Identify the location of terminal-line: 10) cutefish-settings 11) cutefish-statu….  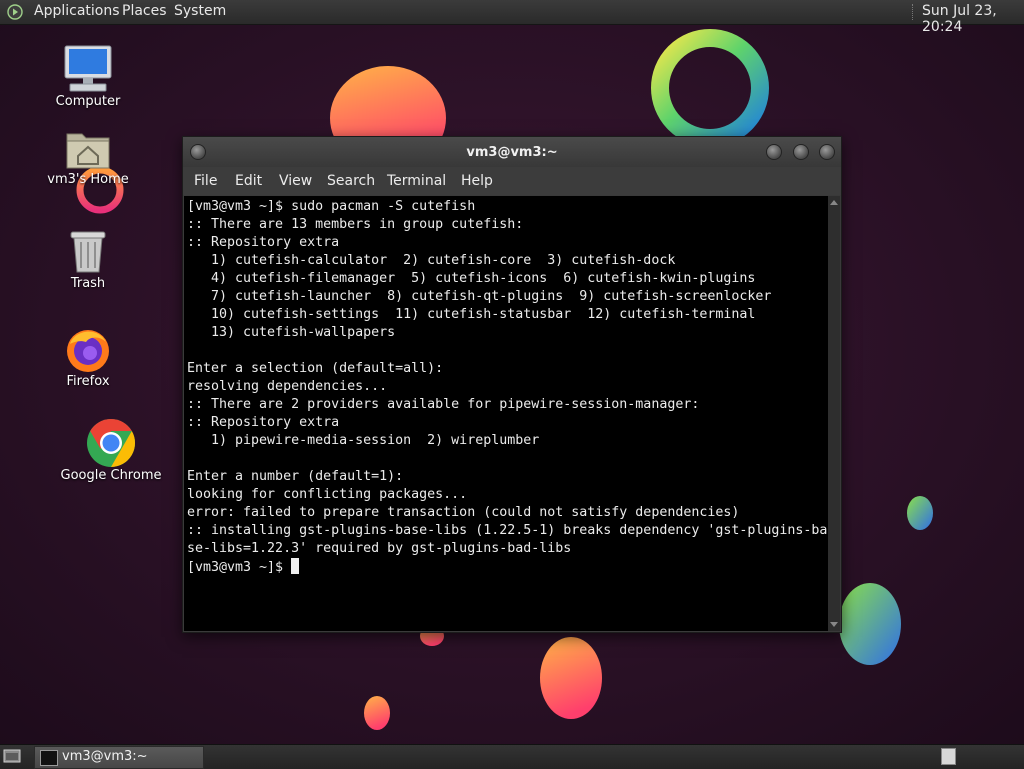
(471, 314).